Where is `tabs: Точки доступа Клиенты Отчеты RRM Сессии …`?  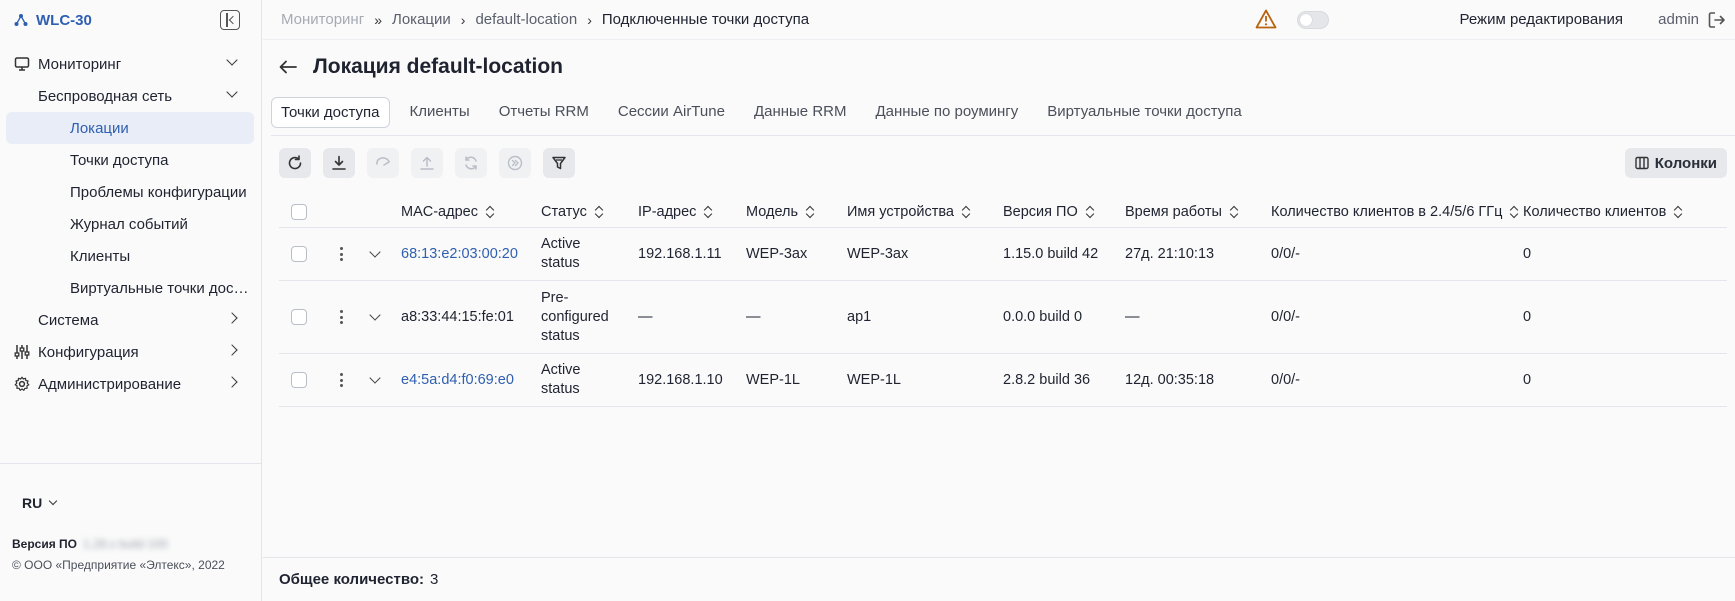
tabs: Точки доступа Клиенты Отчеты RRM Сессии … is located at coordinates (1003, 116).